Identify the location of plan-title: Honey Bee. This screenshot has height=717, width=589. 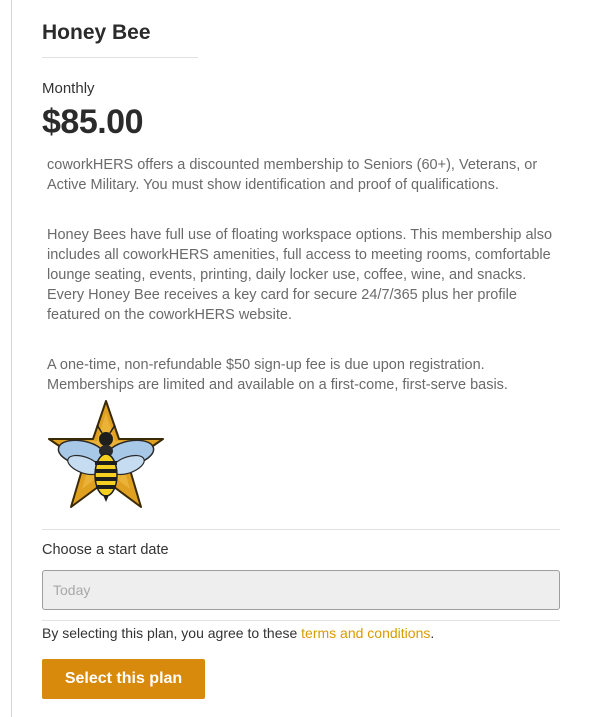
(96, 32).